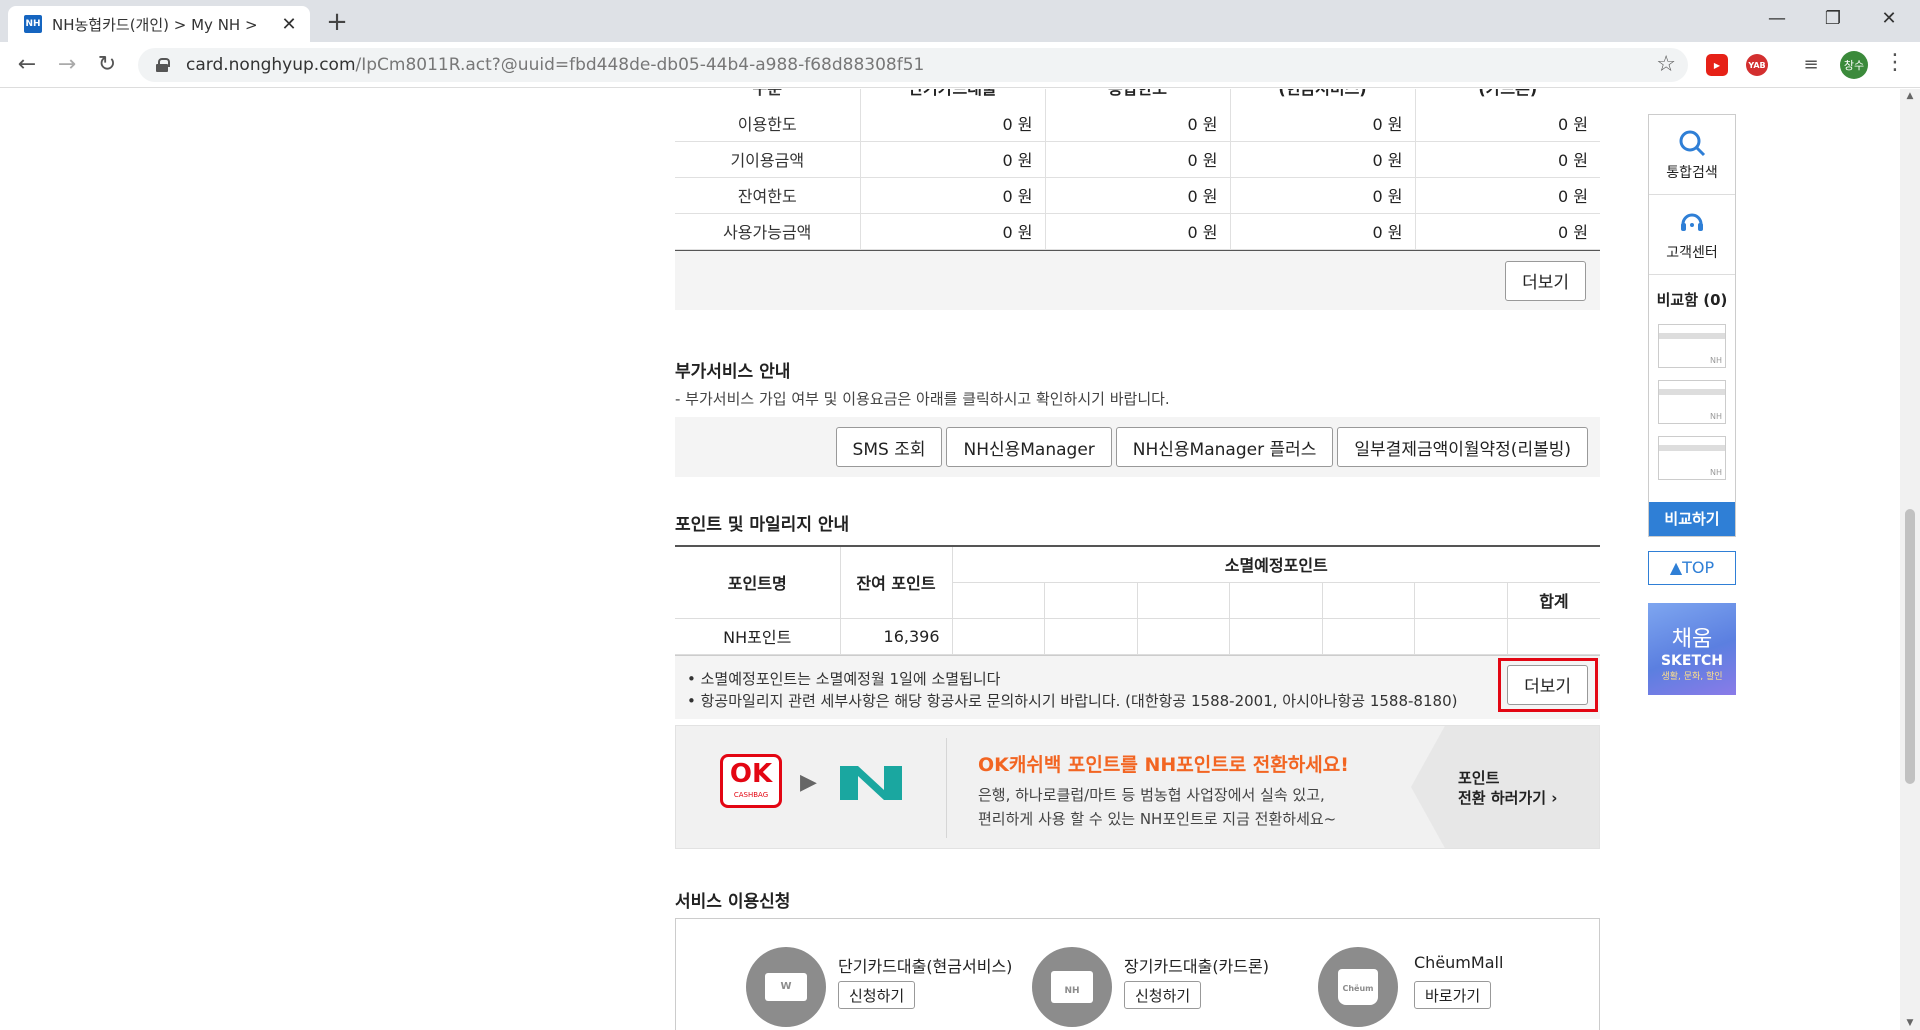 The height and width of the screenshot is (1030, 1920). Describe the element at coordinates (1692, 519) in the screenshot. I see `compare-button: 비교하기` at that location.